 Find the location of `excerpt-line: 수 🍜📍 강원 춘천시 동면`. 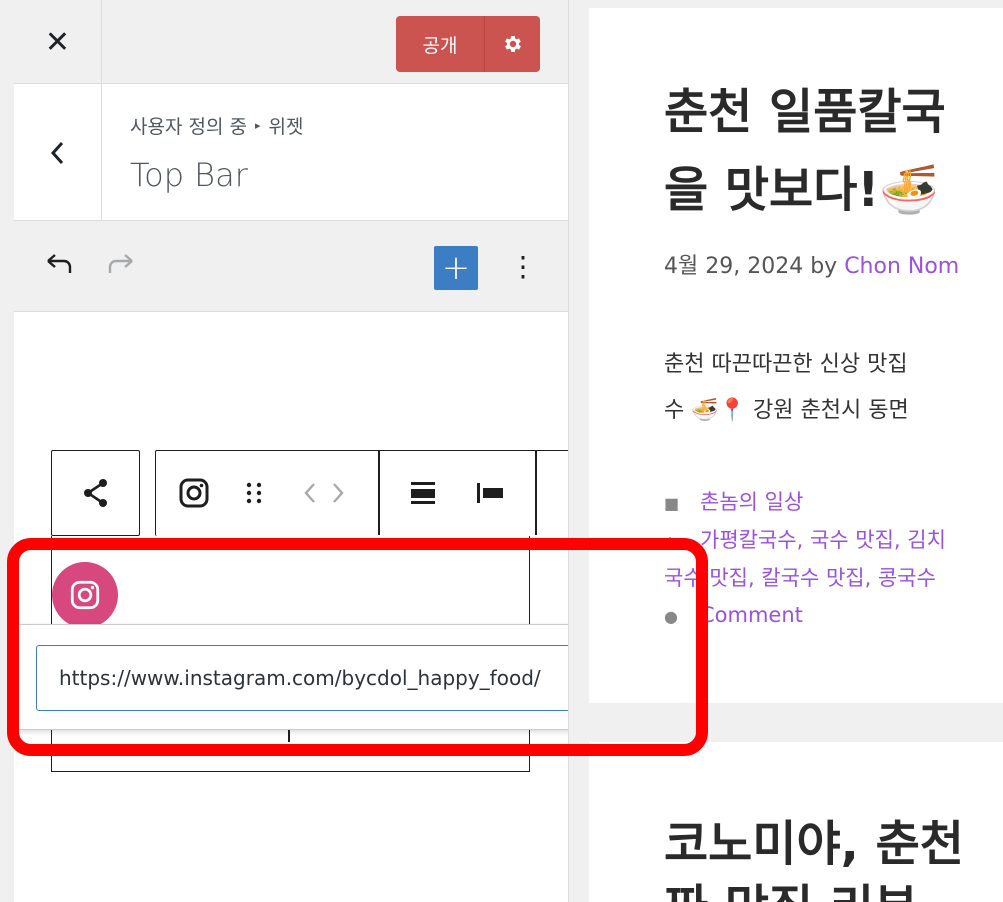

excerpt-line: 수 🍜📍 강원 춘천시 동면 is located at coordinates (786, 410).